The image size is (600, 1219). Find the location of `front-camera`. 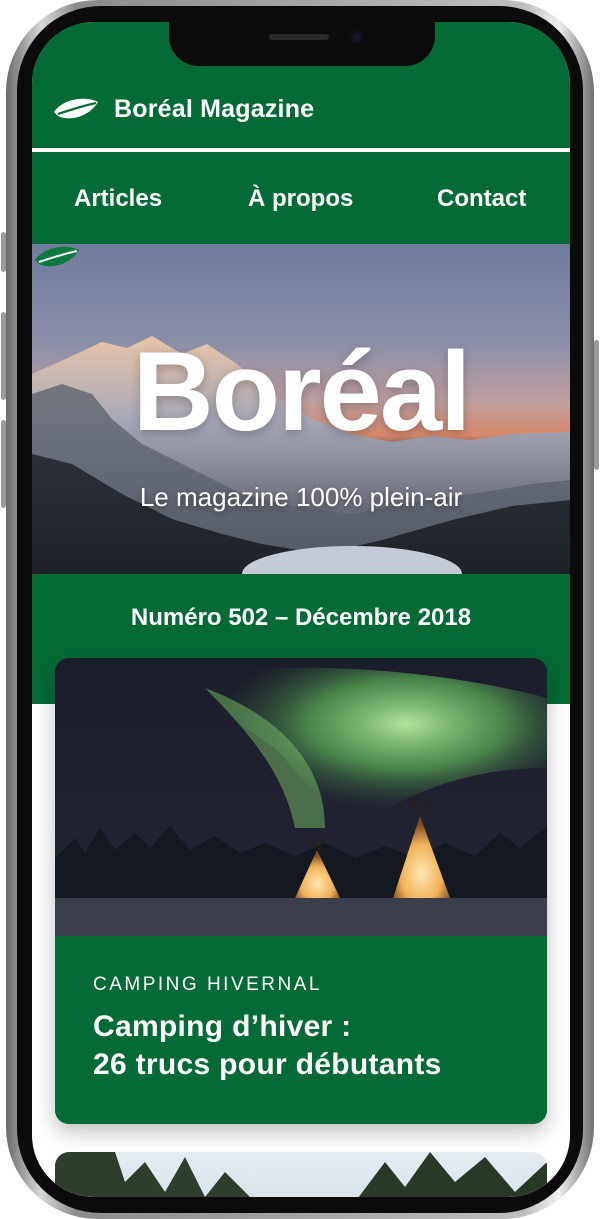

front-camera is located at coordinates (357, 37).